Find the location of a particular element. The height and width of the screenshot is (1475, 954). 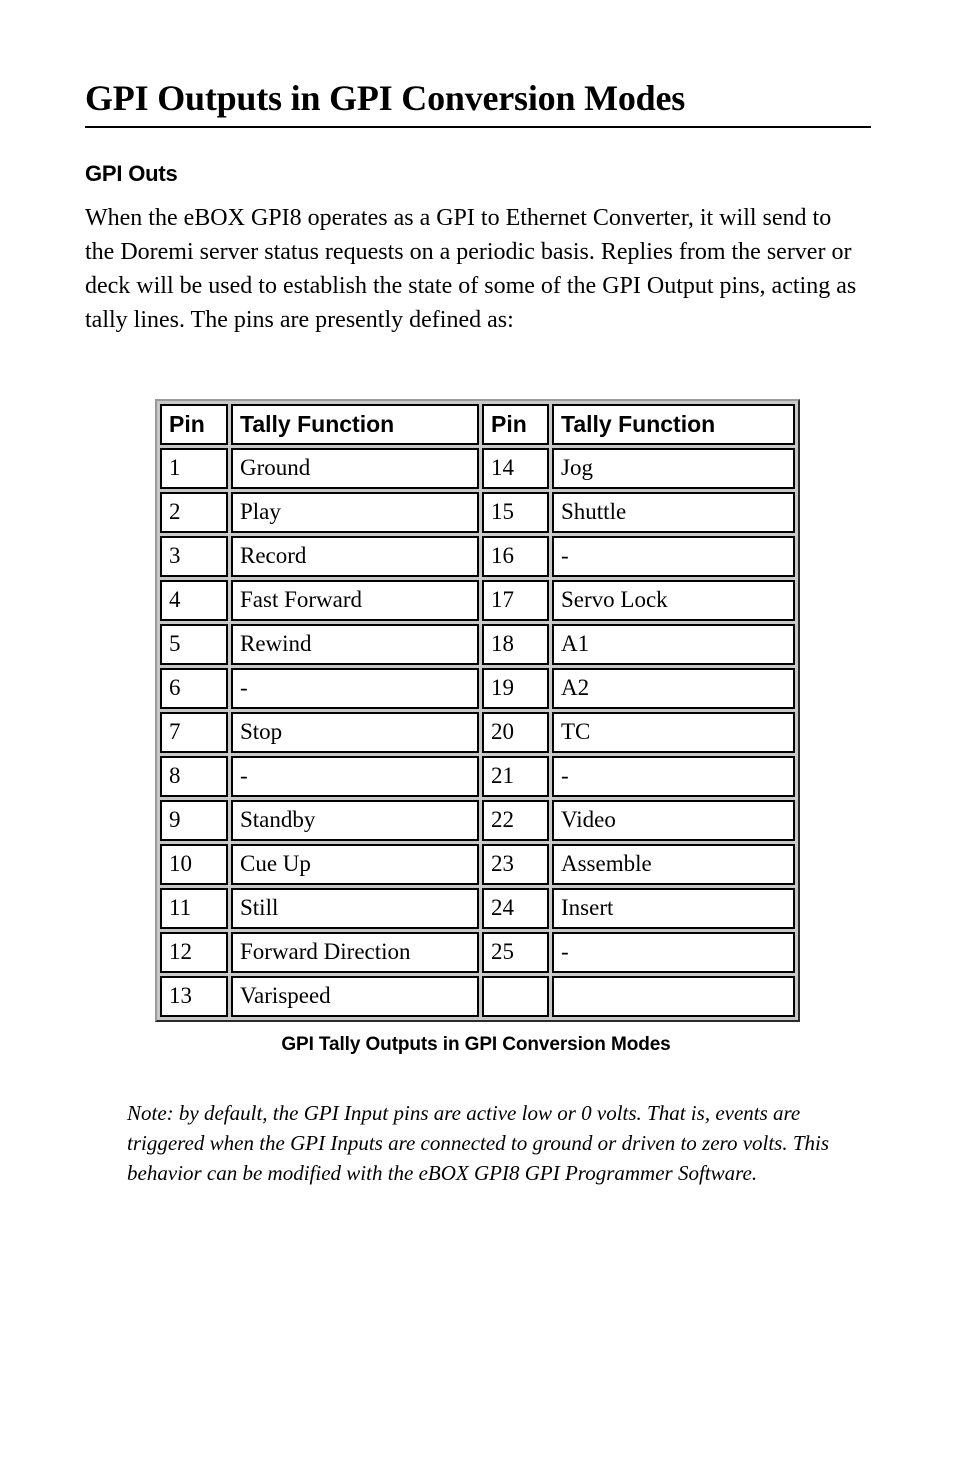

section-heading-gpi-outs: GPI Outs is located at coordinates (131, 174).